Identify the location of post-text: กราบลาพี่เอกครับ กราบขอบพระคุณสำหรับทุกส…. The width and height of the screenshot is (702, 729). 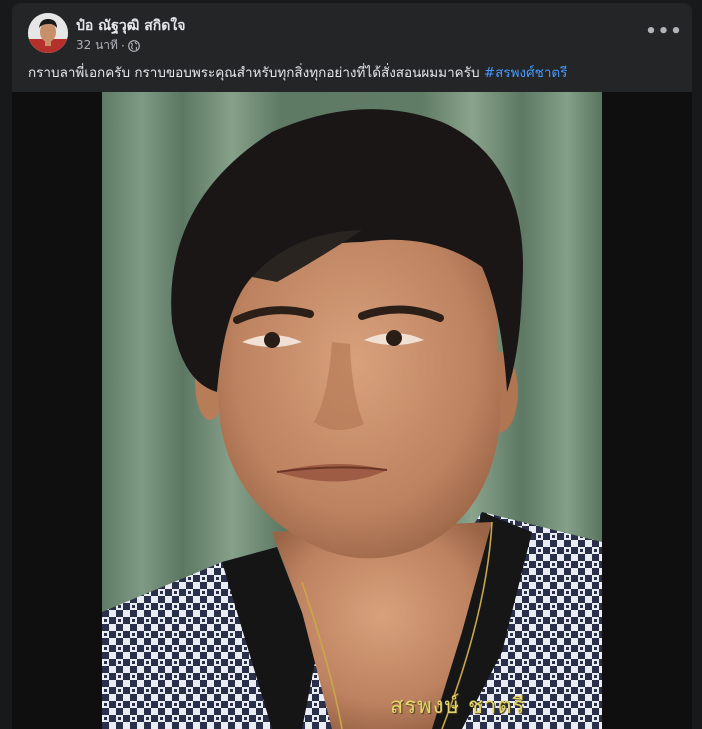
(353, 73).